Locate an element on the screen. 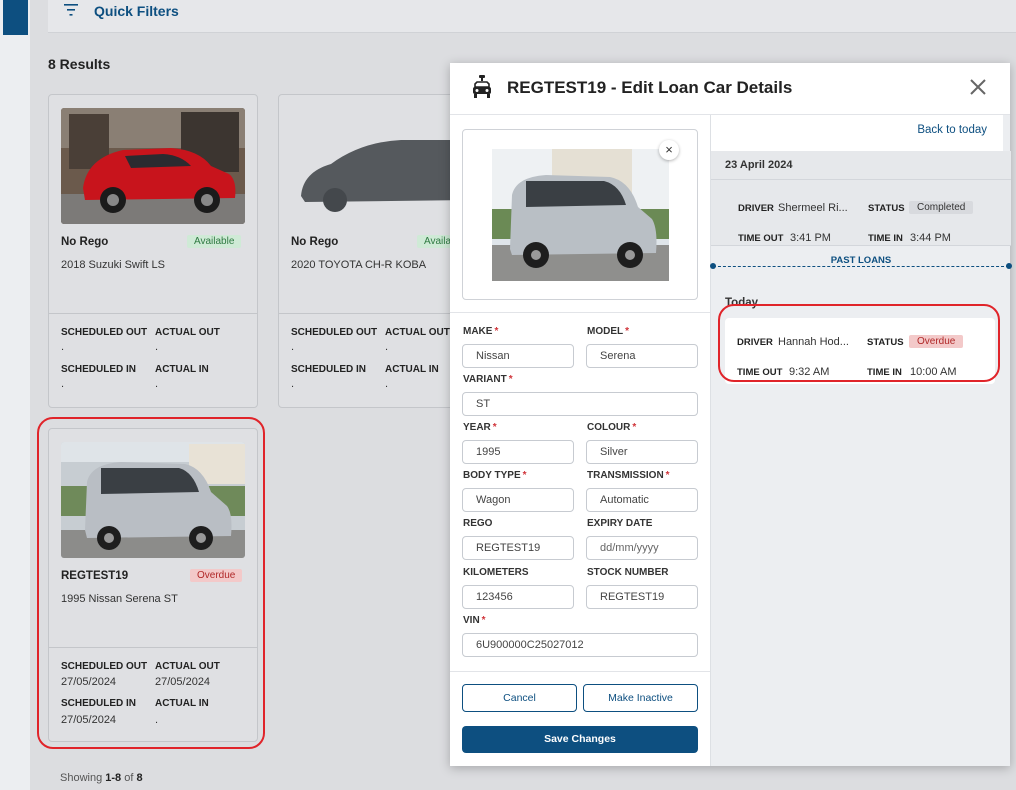 This screenshot has width=1016, height=790. cancel-button: Cancel is located at coordinates (519, 698).